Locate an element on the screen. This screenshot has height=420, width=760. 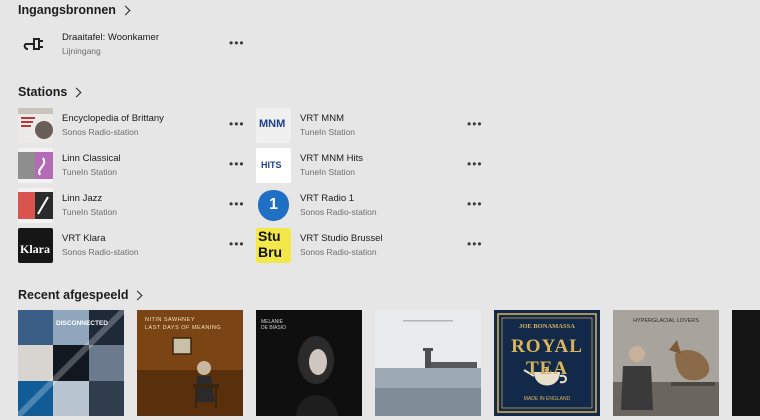
stubru-logo-bottom: Bru is located at coordinates (270, 252).